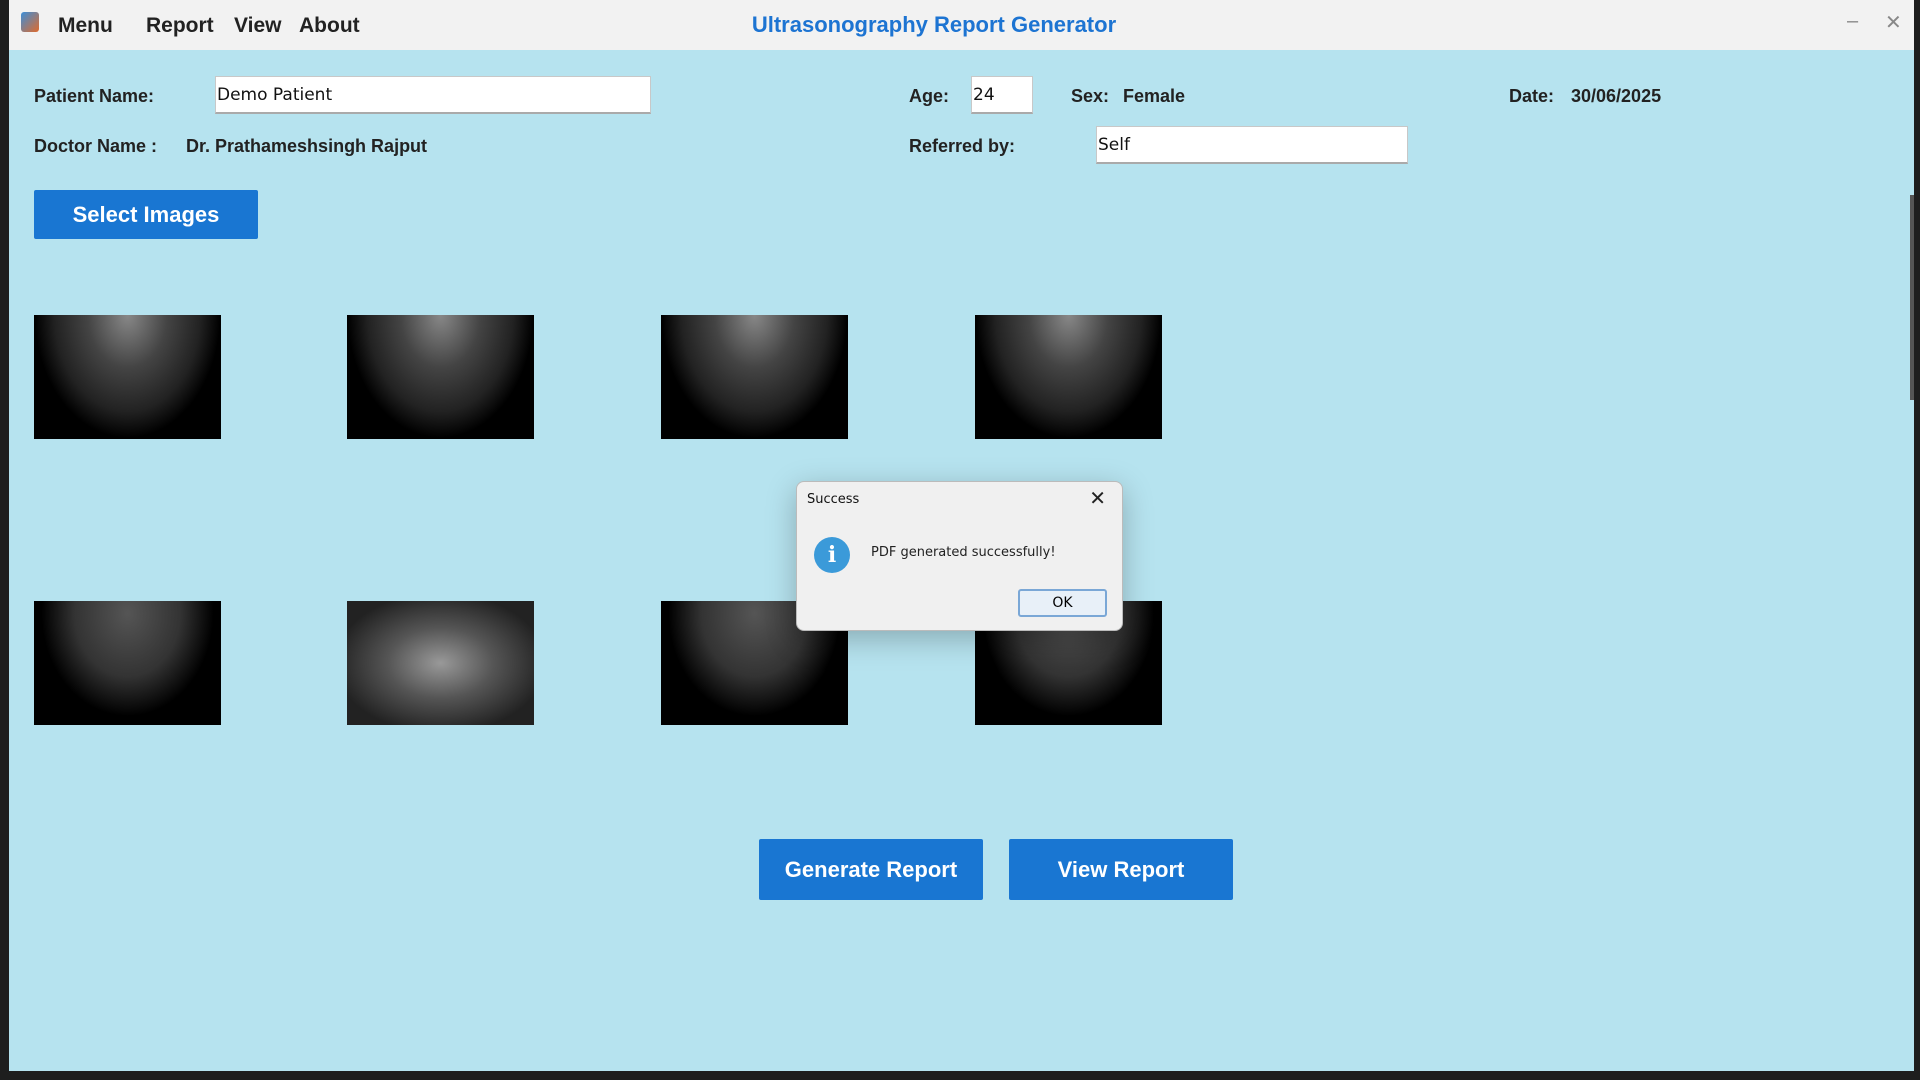 The image size is (1920, 1080). Describe the element at coordinates (146, 214) in the screenshot. I see `select-images-button: Select Images` at that location.